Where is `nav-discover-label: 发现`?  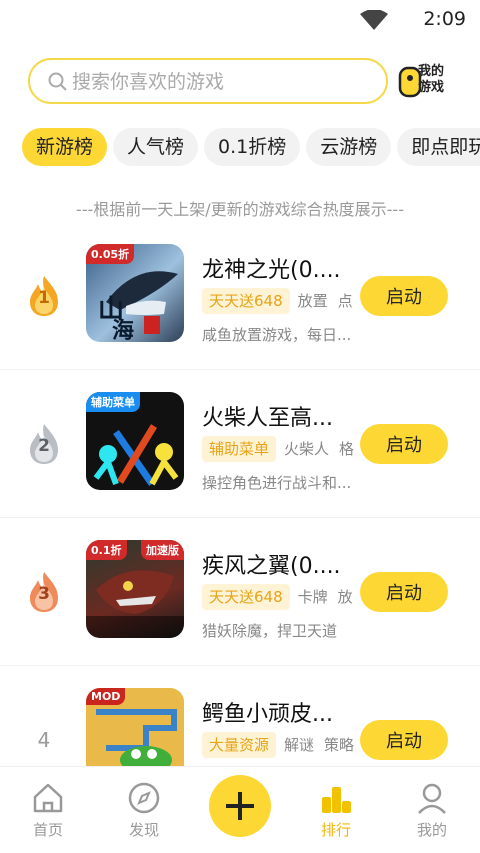
nav-discover-label: 发现 is located at coordinates (143, 830).